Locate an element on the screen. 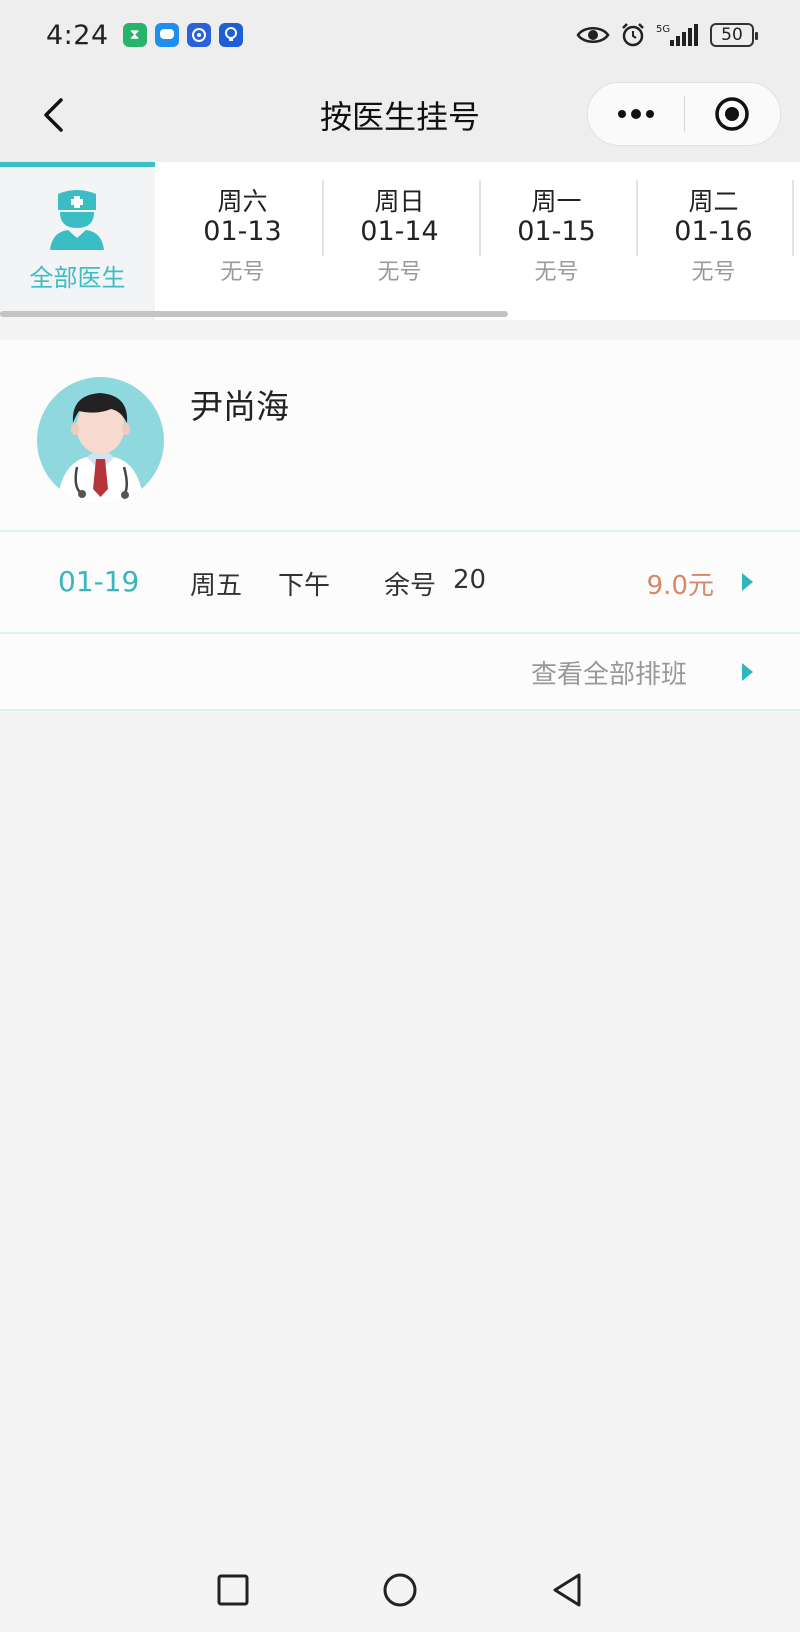 This screenshot has width=800, height=1632. status-right: 5G 50 is located at coordinates (667, 35).